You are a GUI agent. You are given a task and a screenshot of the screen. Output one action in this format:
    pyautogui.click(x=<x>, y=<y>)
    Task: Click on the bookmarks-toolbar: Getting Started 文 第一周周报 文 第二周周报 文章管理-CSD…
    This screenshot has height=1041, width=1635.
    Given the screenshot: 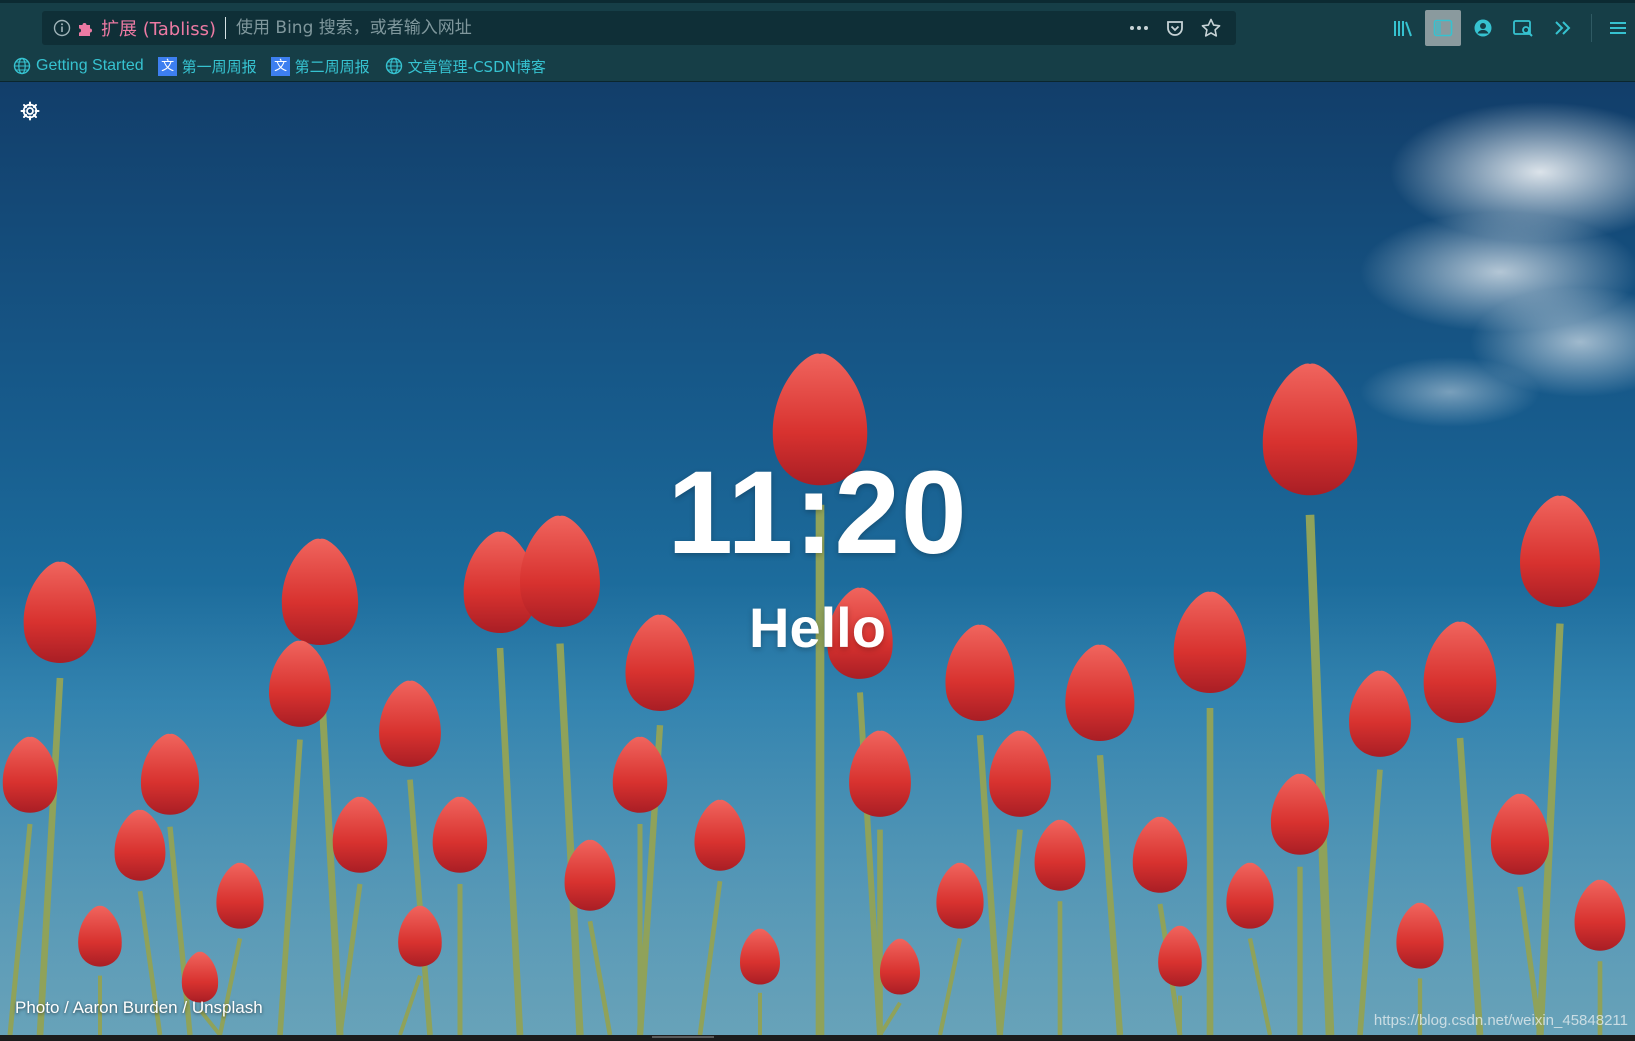 What is the action you would take?
    pyautogui.click(x=286, y=66)
    